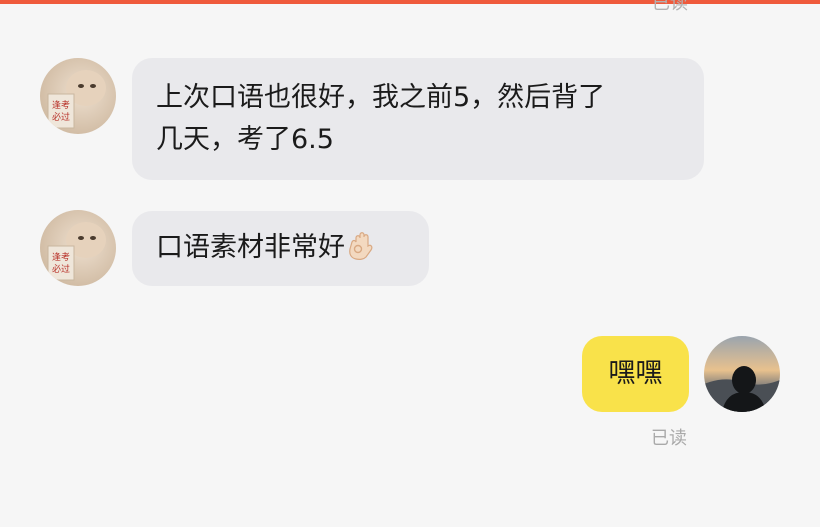  Describe the element at coordinates (245, 139) in the screenshot. I see `message-1-line-2: 几天，考了6.5` at that location.